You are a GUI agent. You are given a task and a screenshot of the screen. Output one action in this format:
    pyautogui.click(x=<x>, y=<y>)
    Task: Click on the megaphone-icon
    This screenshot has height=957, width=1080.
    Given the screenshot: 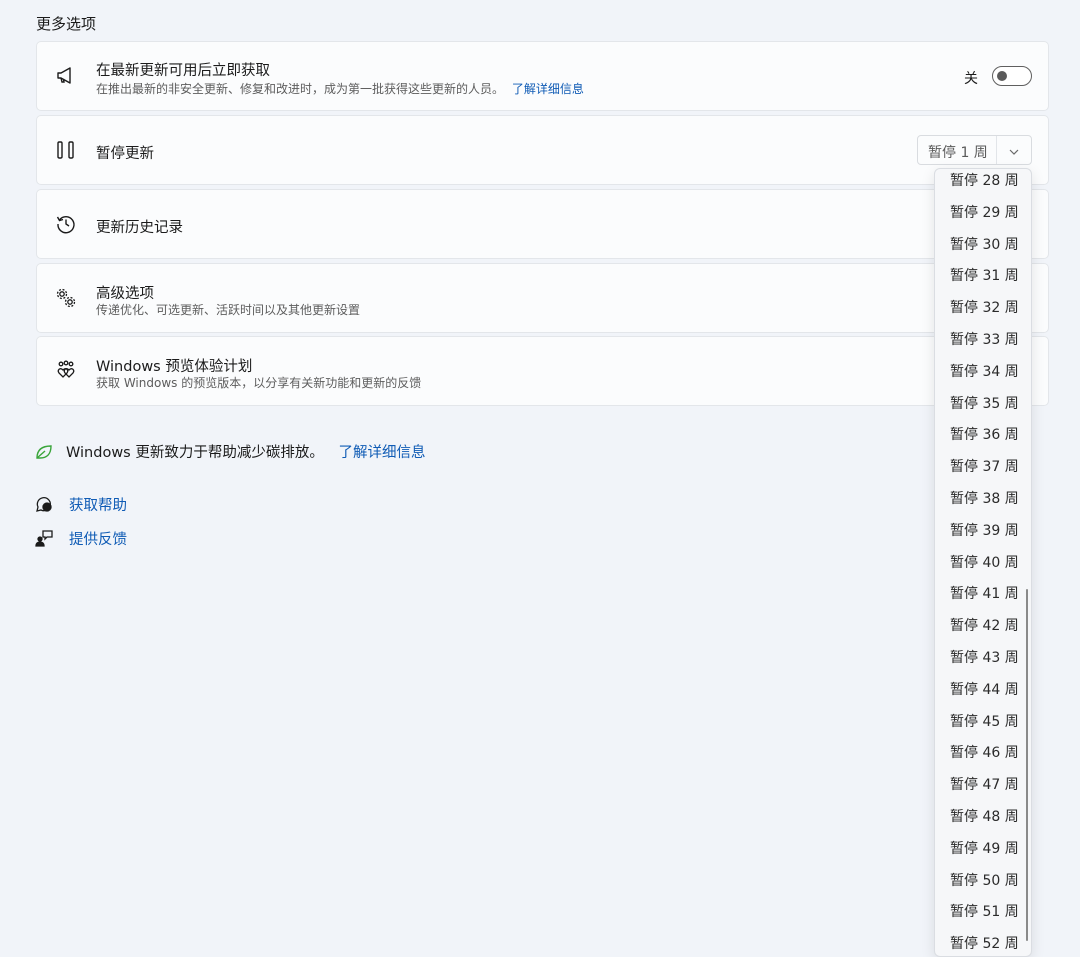 What is the action you would take?
    pyautogui.click(x=66, y=76)
    